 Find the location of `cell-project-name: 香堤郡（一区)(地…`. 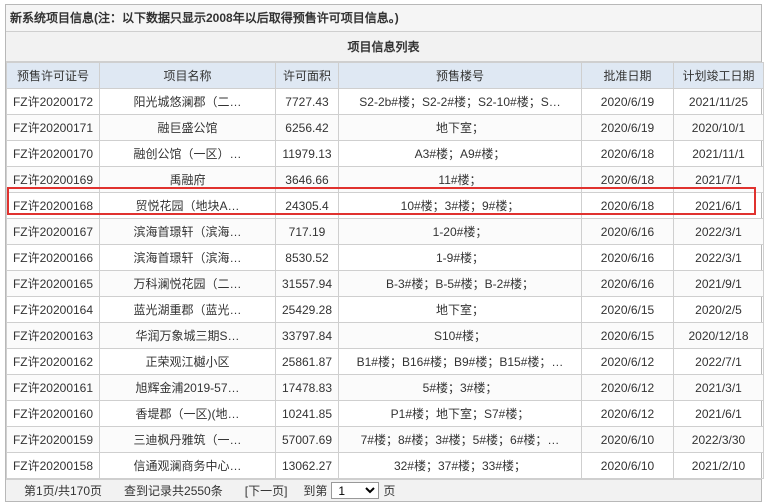

cell-project-name: 香堤郡（一区)(地… is located at coordinates (187, 413).